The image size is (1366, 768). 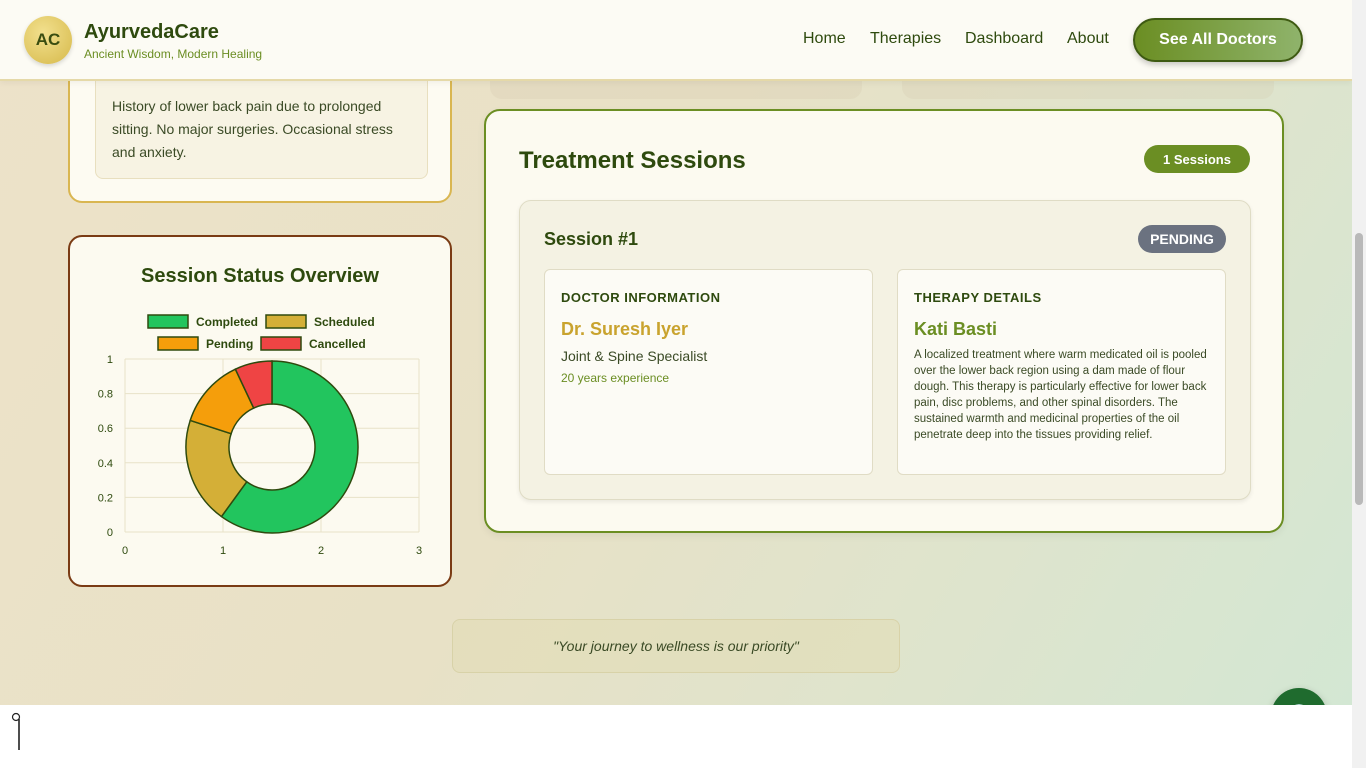 I want to click on y-tick-label: 0.6, so click(x=105, y=429).